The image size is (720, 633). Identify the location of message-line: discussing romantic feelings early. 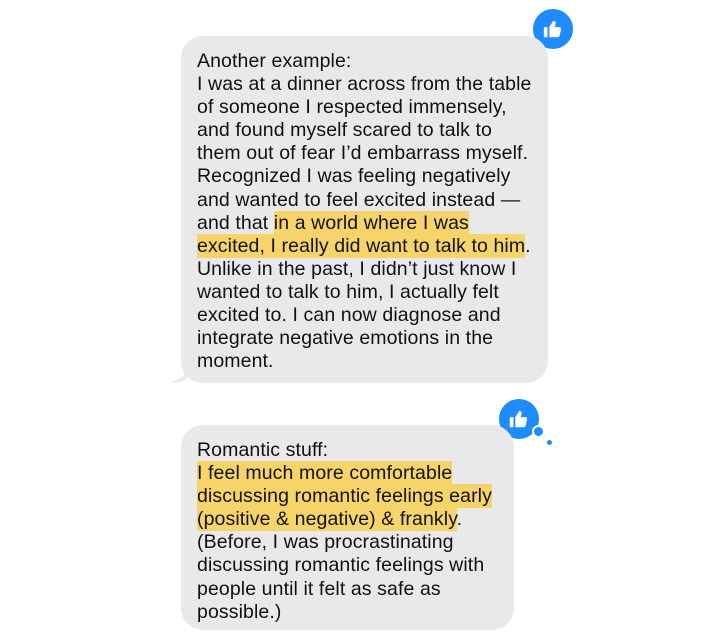
(355, 496).